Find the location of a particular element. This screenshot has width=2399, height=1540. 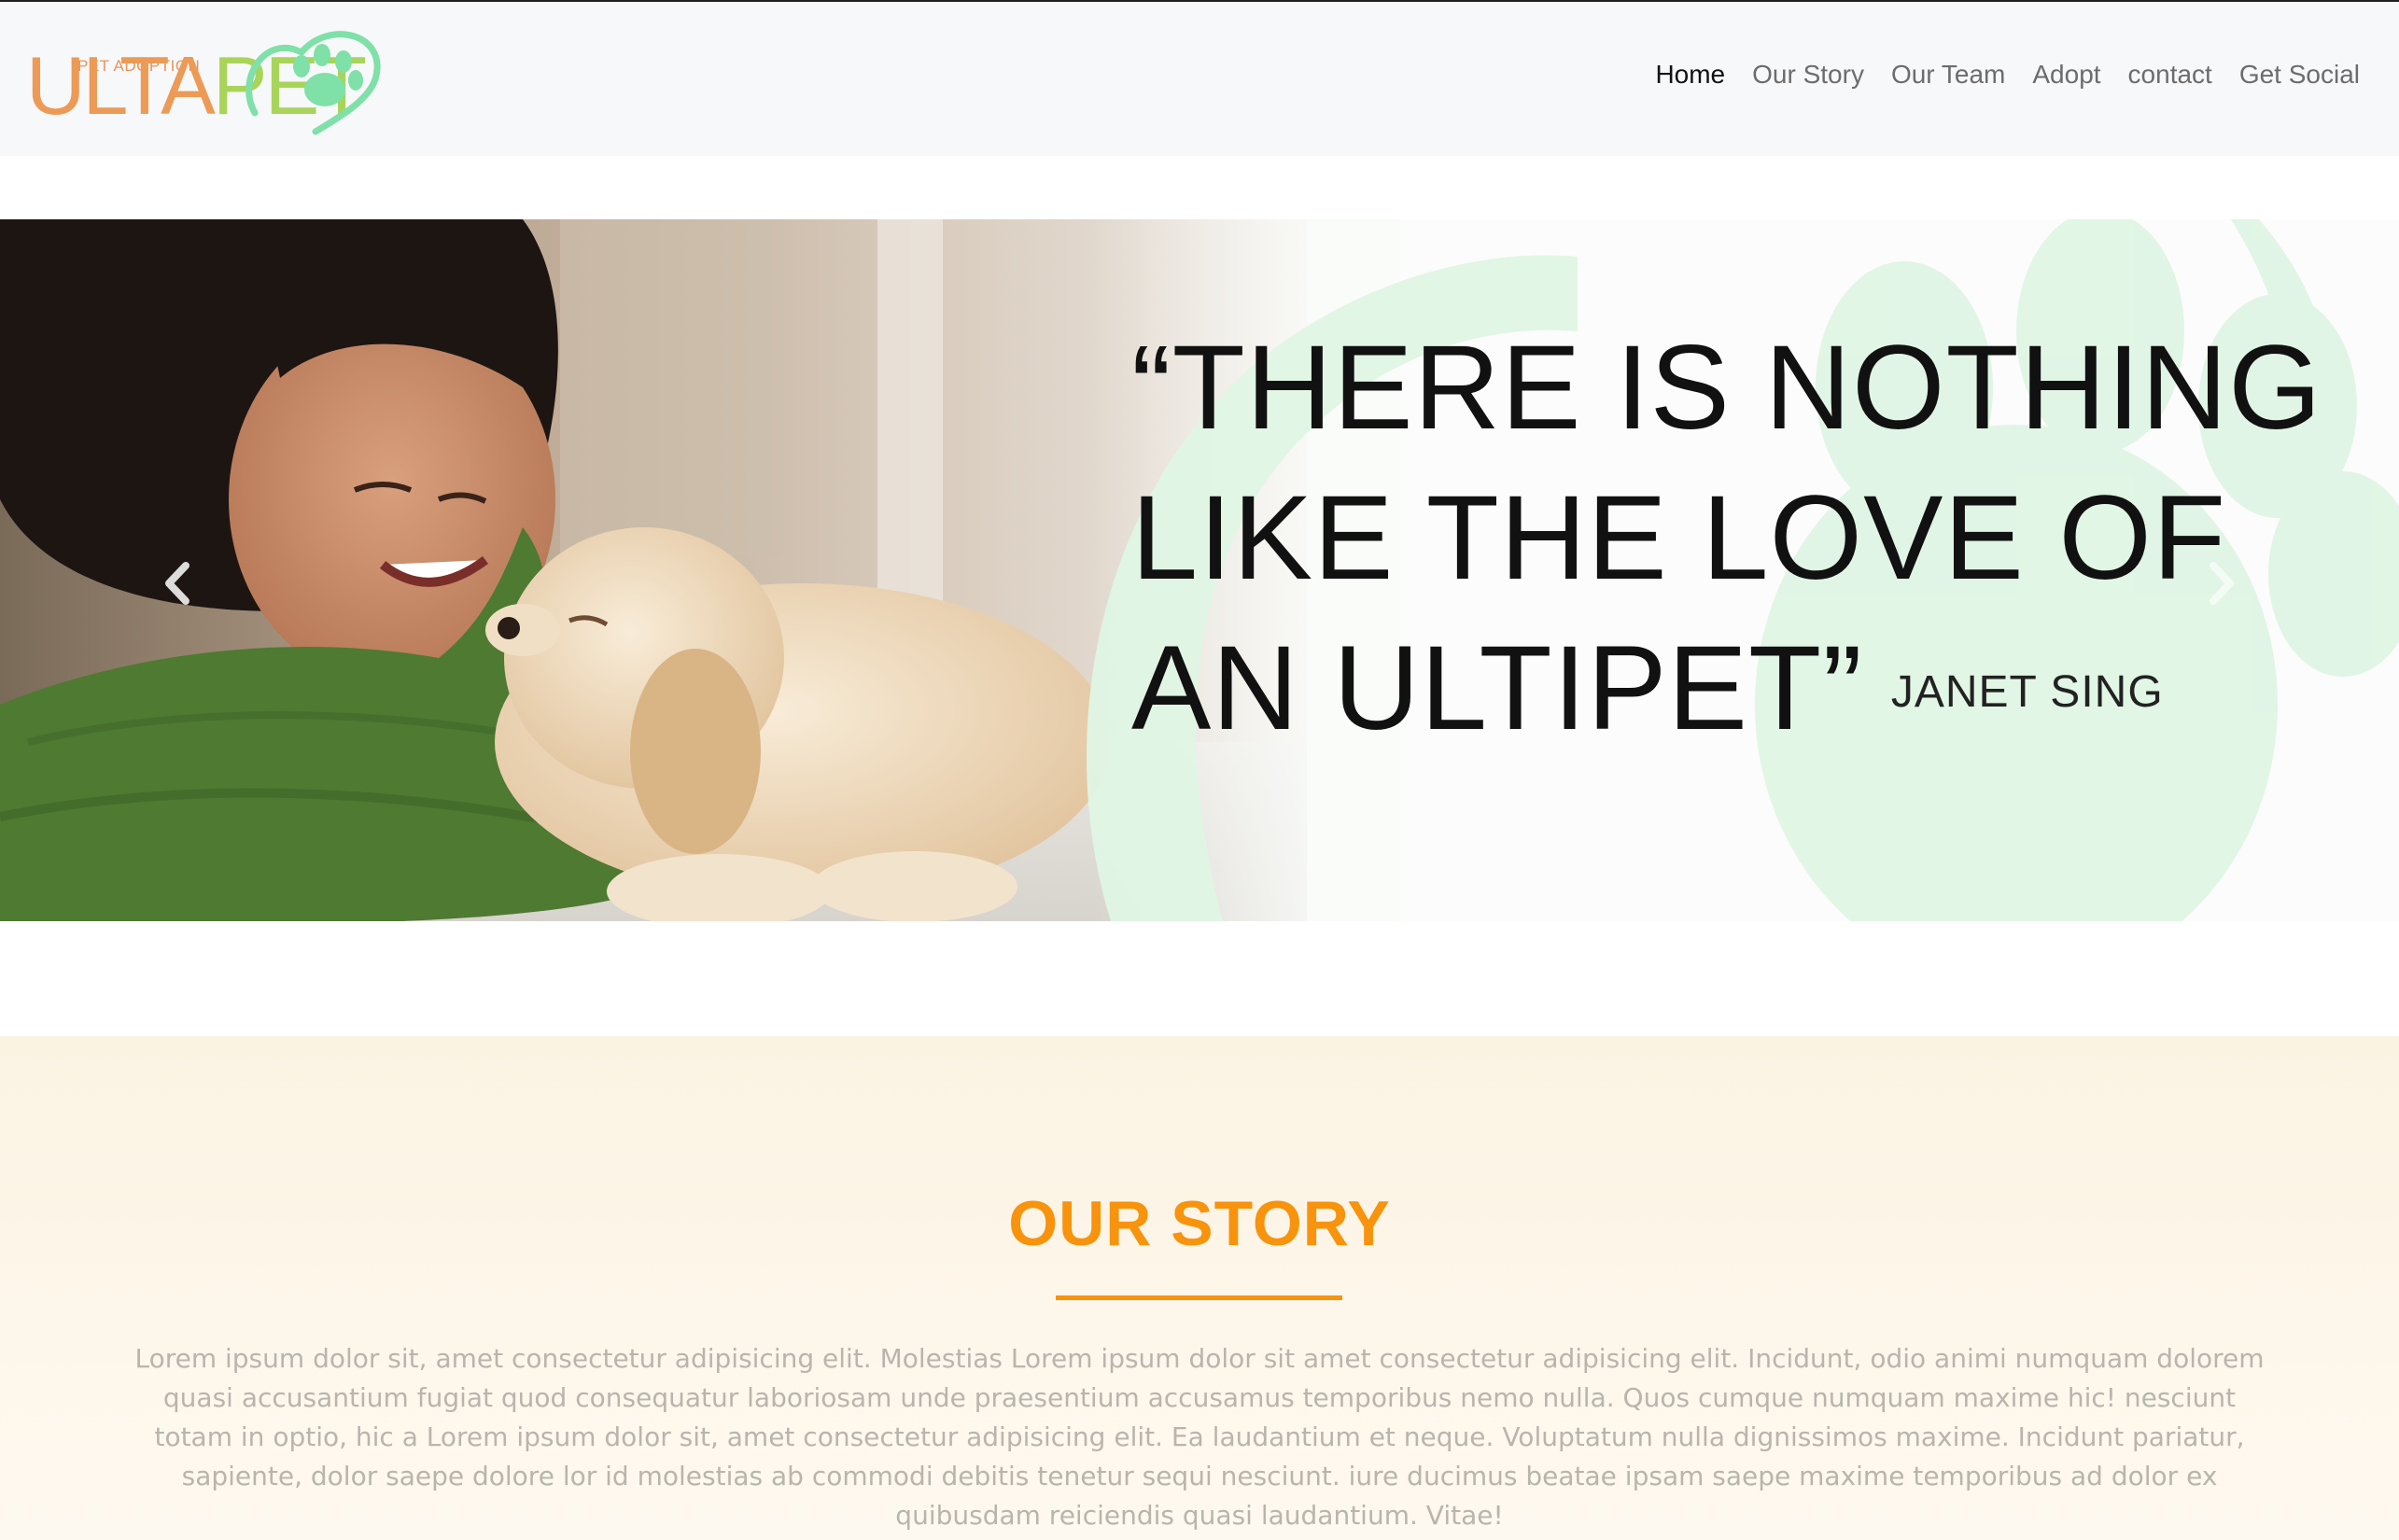

quote-line-3: AN ULTIPET” is located at coordinates (1497, 688).